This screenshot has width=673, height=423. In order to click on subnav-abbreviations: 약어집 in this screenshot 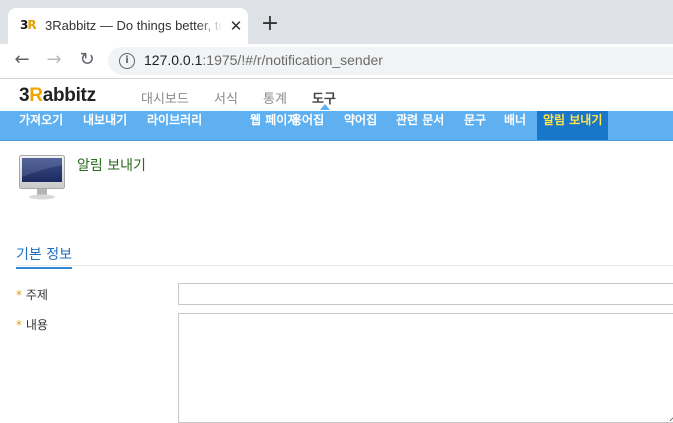, I will do `click(360, 125)`.